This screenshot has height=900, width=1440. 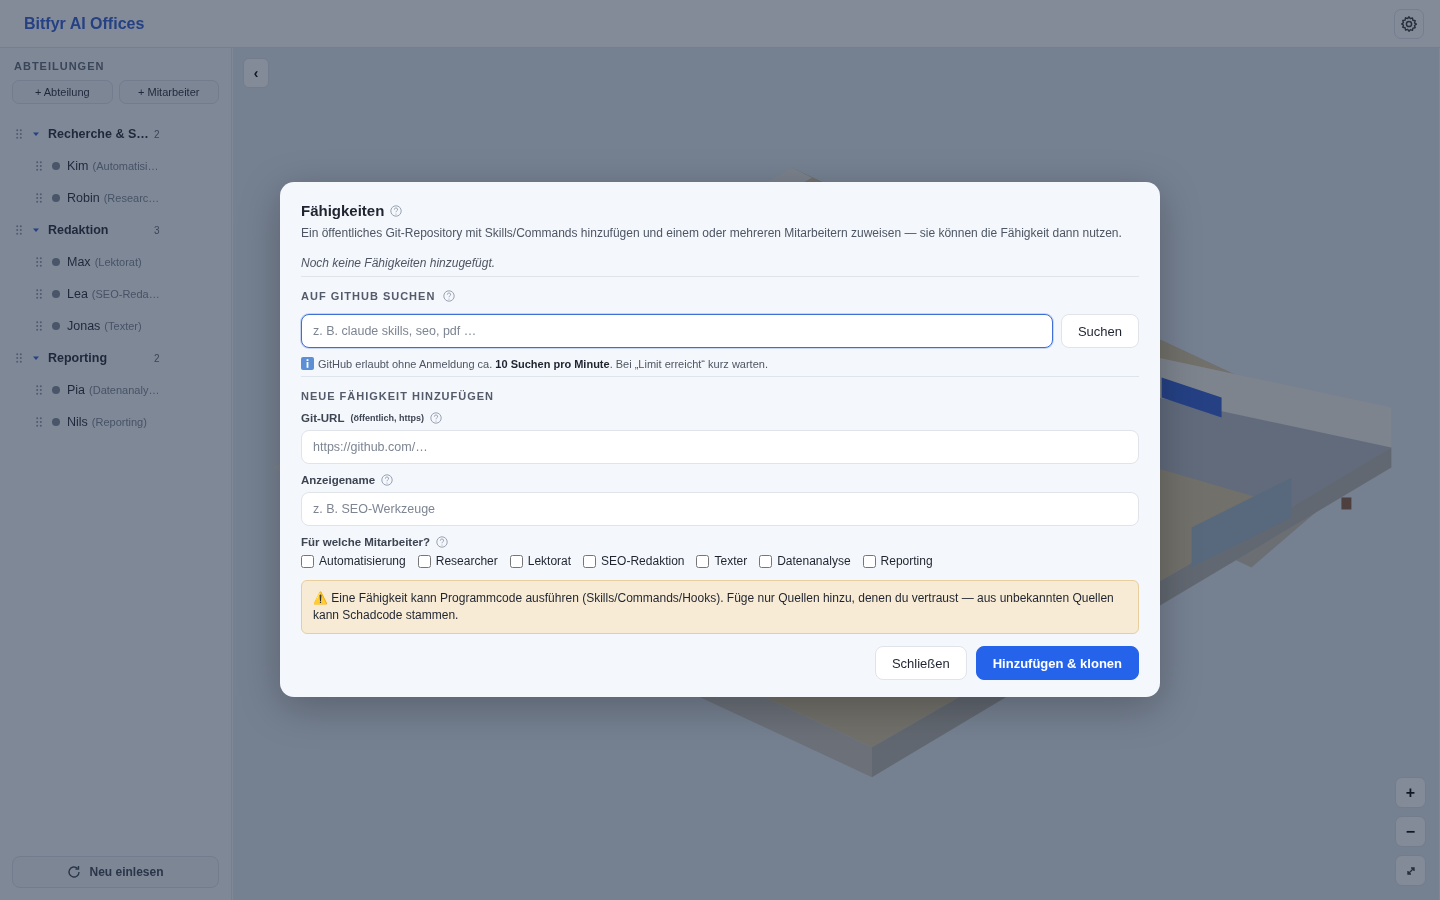 I want to click on field-label: Git-URL, so click(x=323, y=418).